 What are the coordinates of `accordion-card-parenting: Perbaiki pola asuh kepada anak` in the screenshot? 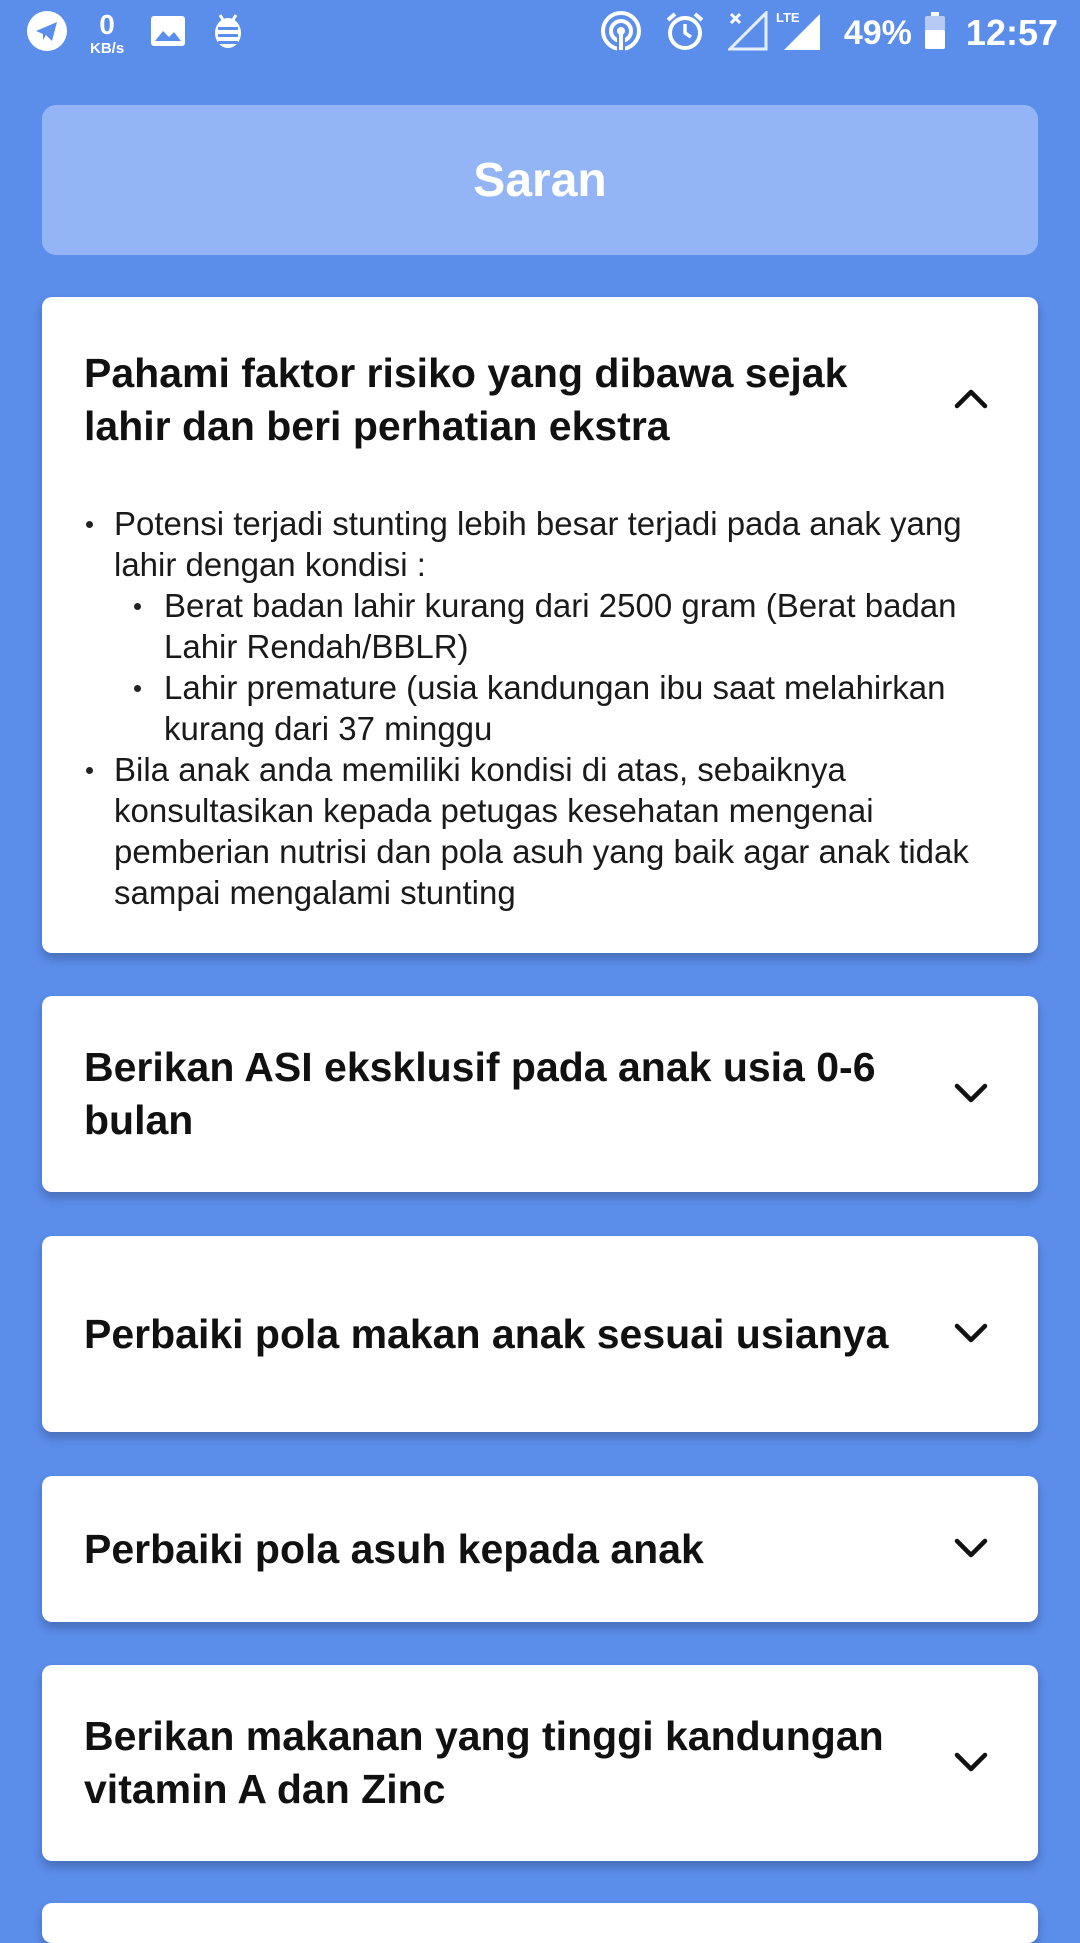 It's located at (540, 1549).